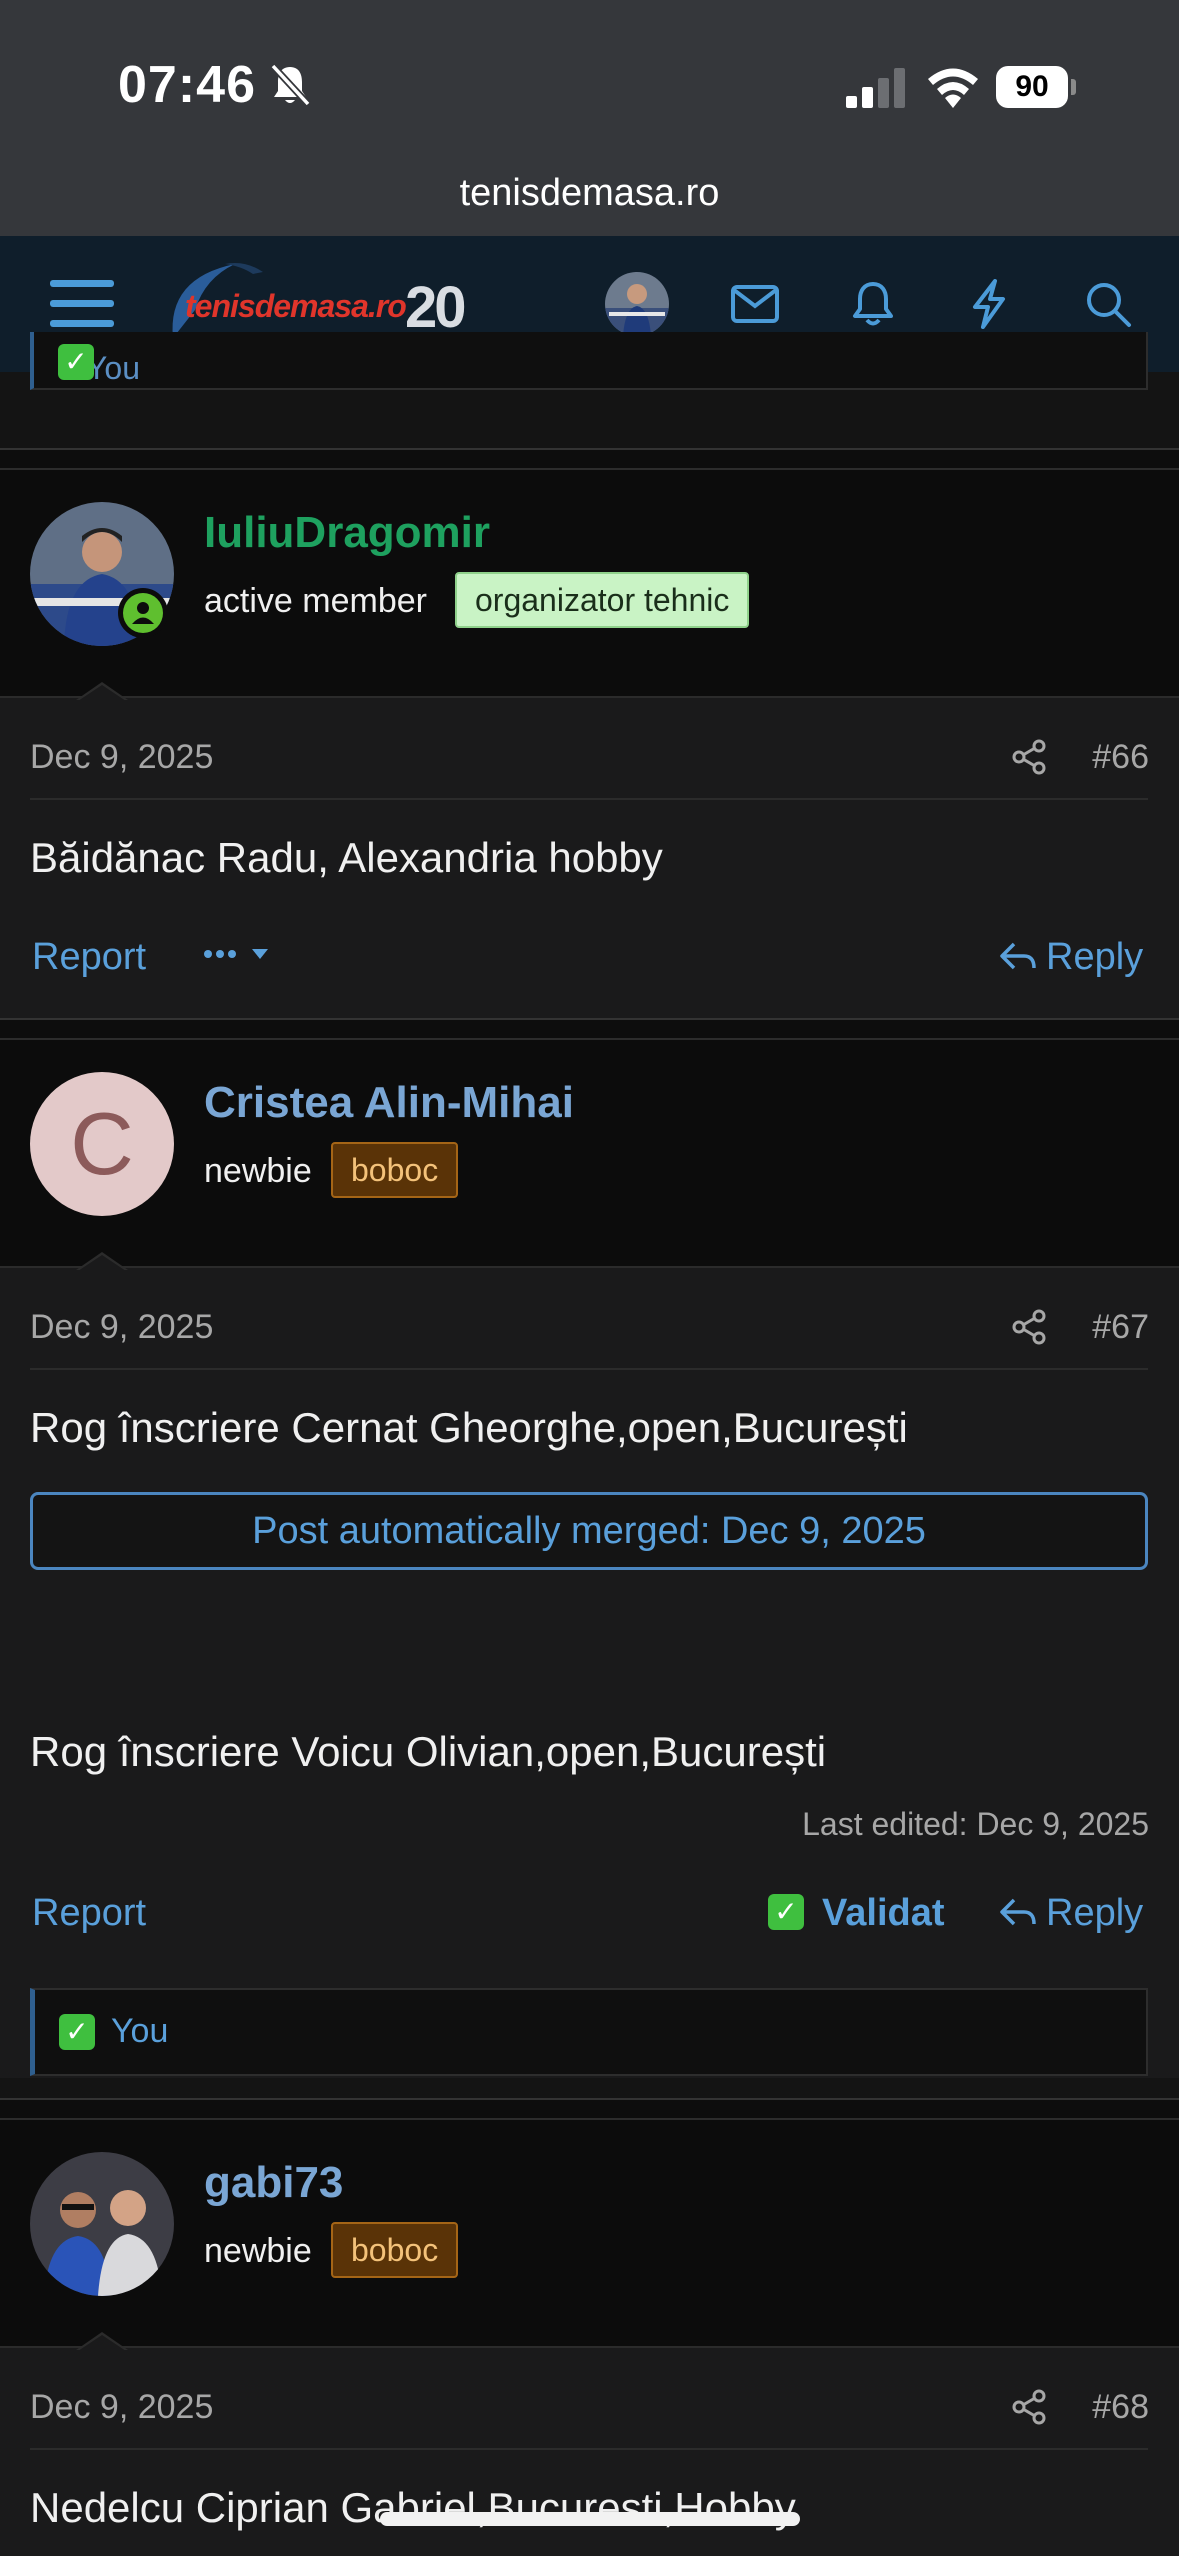 The image size is (1179, 2556). What do you see at coordinates (1073, 87) in the screenshot?
I see `battery-tip` at bounding box center [1073, 87].